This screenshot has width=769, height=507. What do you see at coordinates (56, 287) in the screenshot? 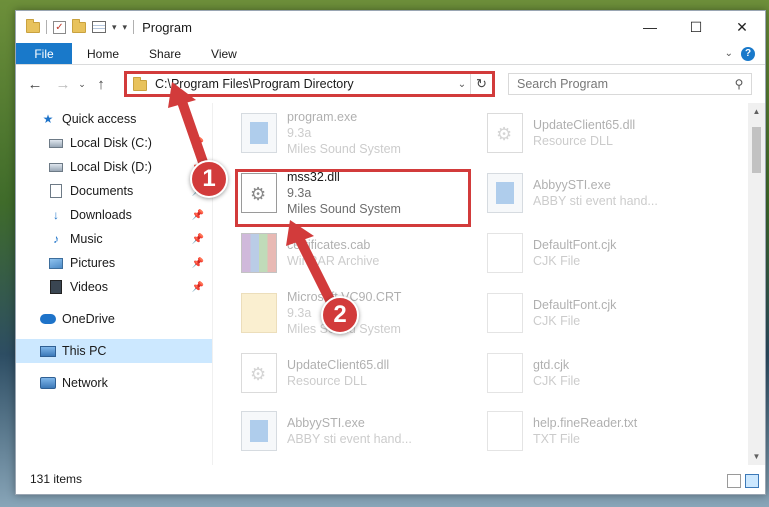
I see `videos-icon-wrap` at bounding box center [56, 287].